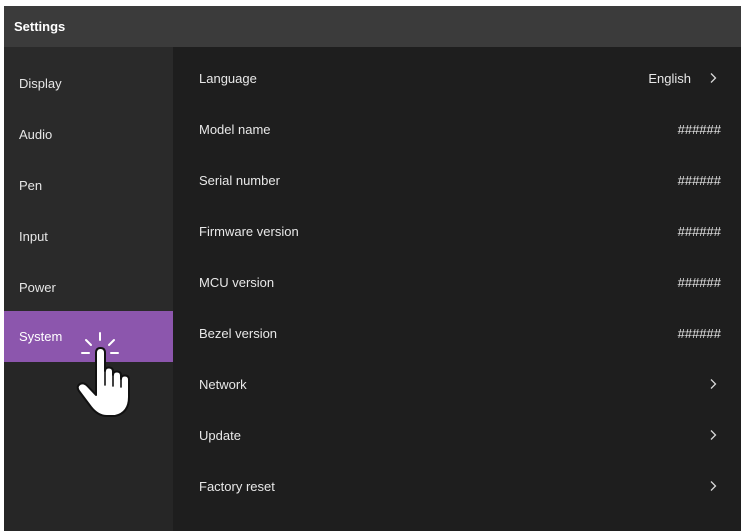 The width and height of the screenshot is (741, 531). Describe the element at coordinates (457, 435) in the screenshot. I see `update-row: Update` at that location.